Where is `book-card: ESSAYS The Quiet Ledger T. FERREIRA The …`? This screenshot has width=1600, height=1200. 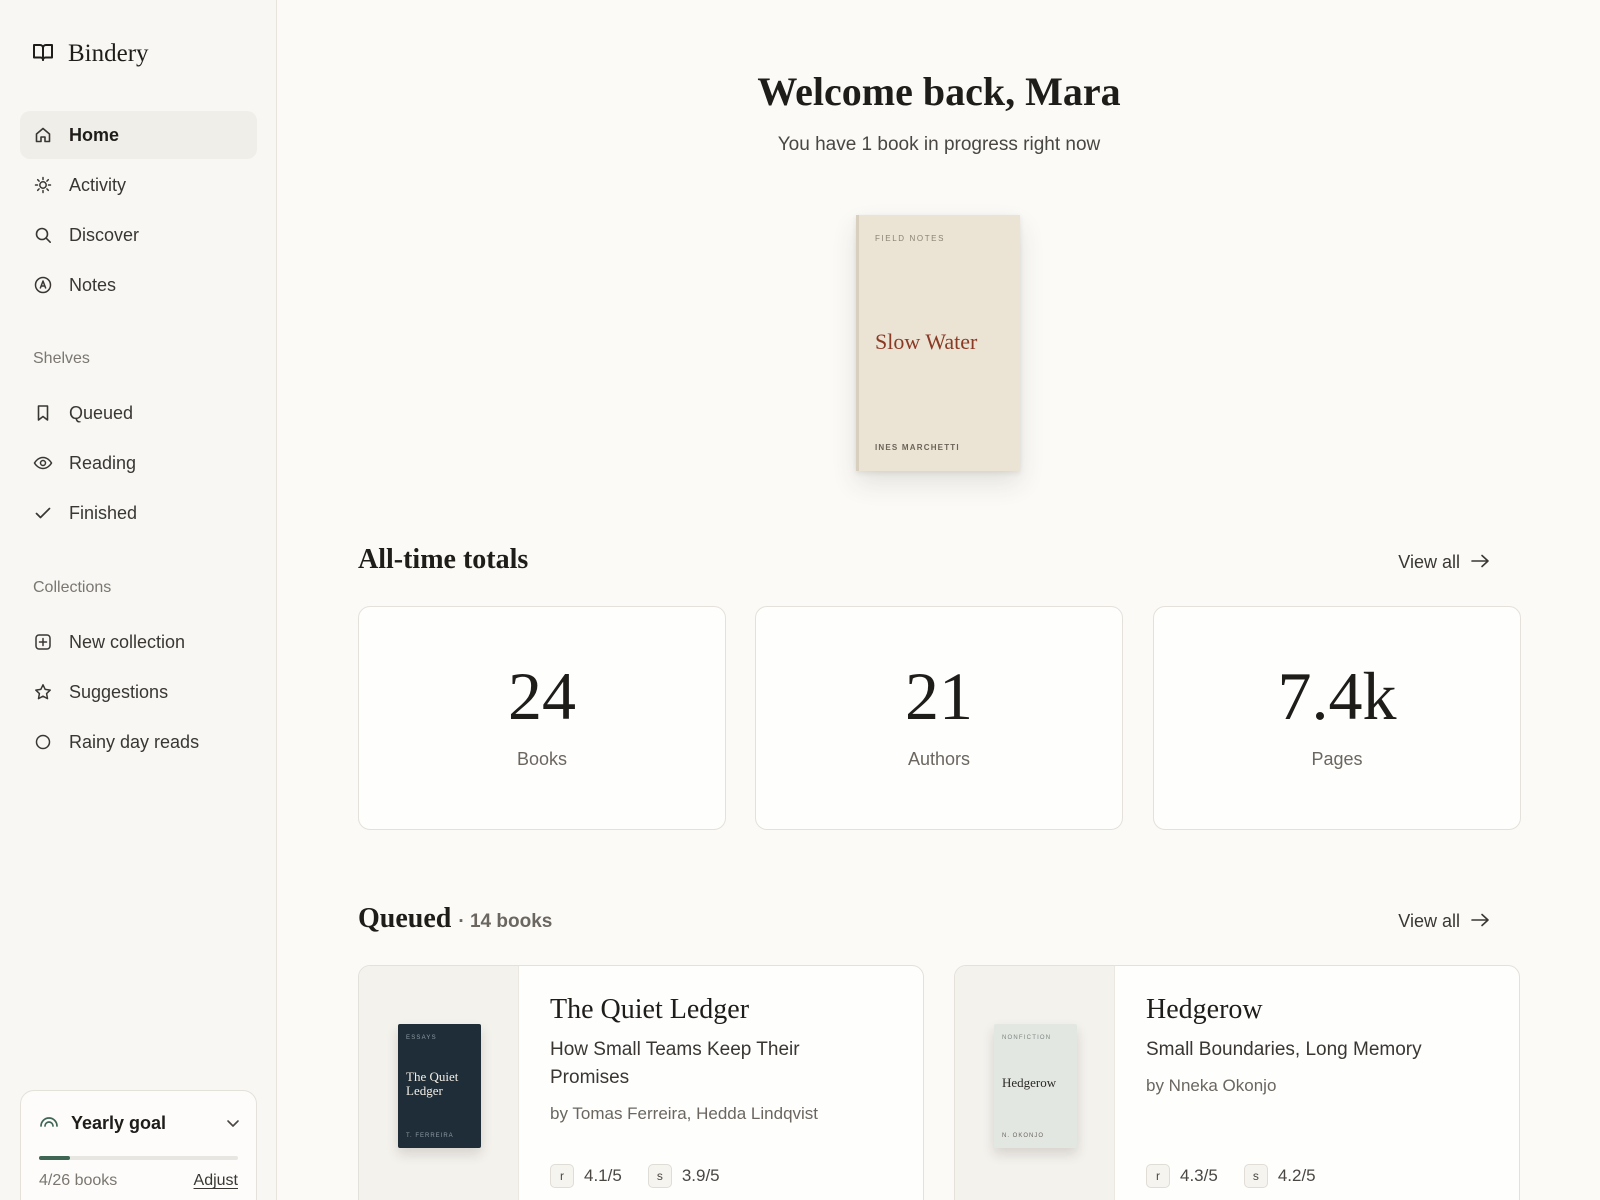 book-card: ESSAYS The Quiet Ledger T. FERREIRA The … is located at coordinates (641, 1082).